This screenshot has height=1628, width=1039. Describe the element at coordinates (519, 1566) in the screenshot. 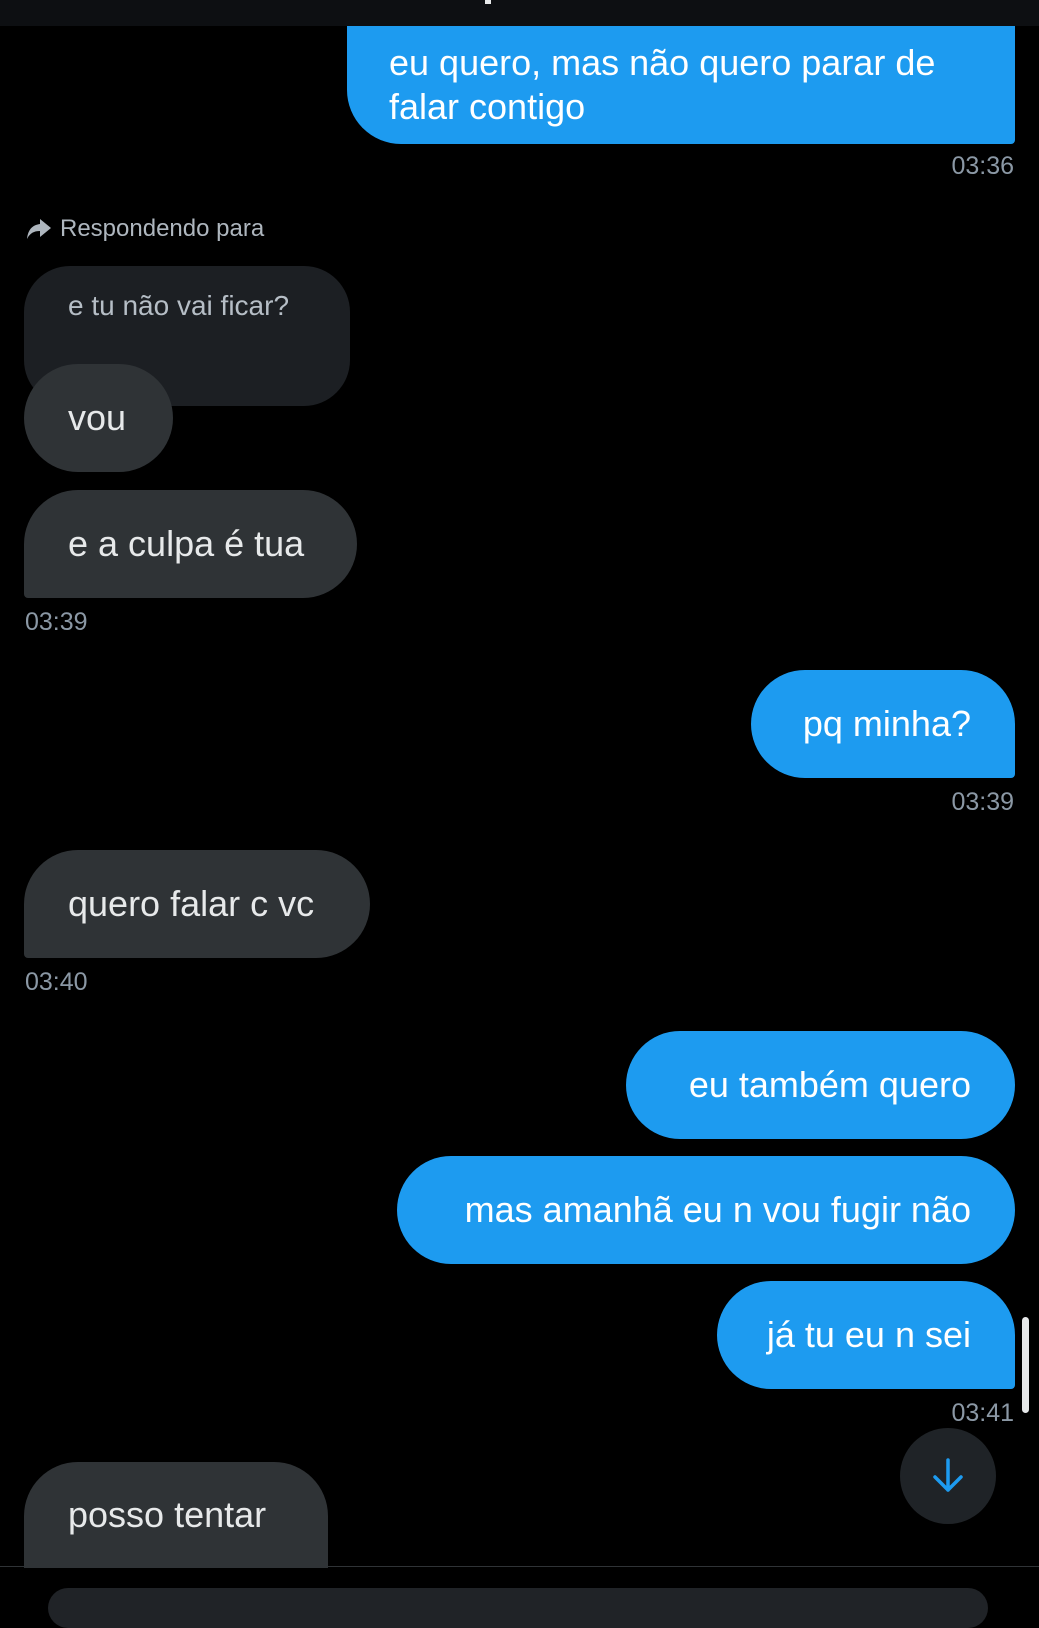

I see `composer-divider` at that location.